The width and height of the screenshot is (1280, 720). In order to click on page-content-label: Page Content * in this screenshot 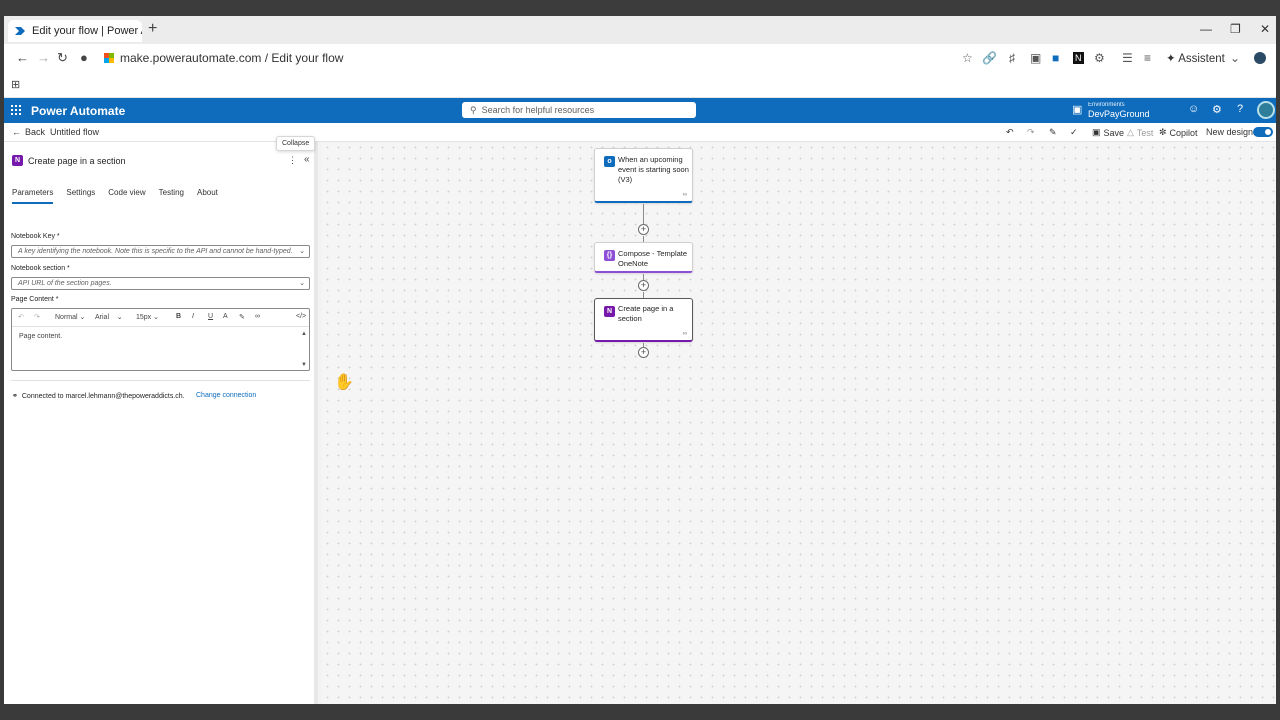, I will do `click(35, 299)`.